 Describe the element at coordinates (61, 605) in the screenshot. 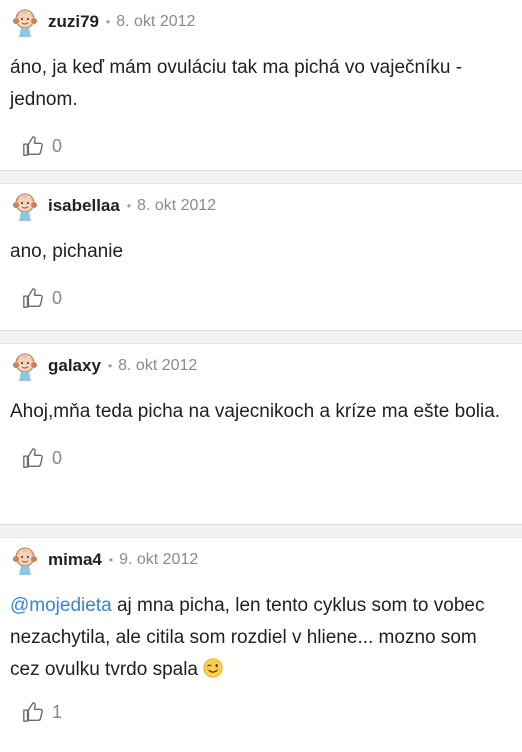

I see `mention-link: @mojedieta` at that location.